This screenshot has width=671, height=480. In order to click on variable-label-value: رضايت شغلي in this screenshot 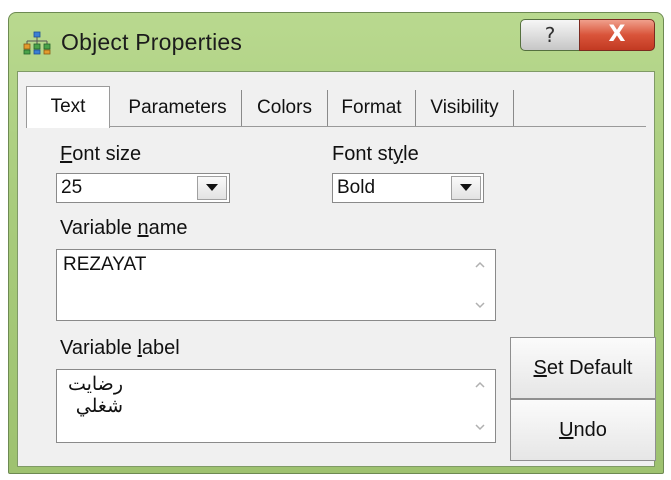, I will do `click(95, 395)`.